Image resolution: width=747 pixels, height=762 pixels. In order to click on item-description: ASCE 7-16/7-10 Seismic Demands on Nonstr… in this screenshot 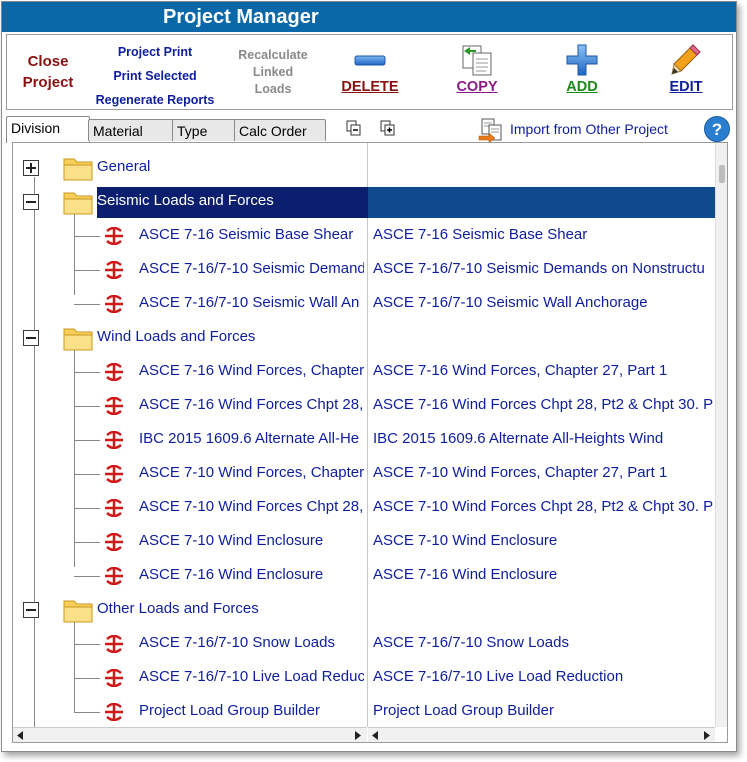, I will do `click(539, 268)`.